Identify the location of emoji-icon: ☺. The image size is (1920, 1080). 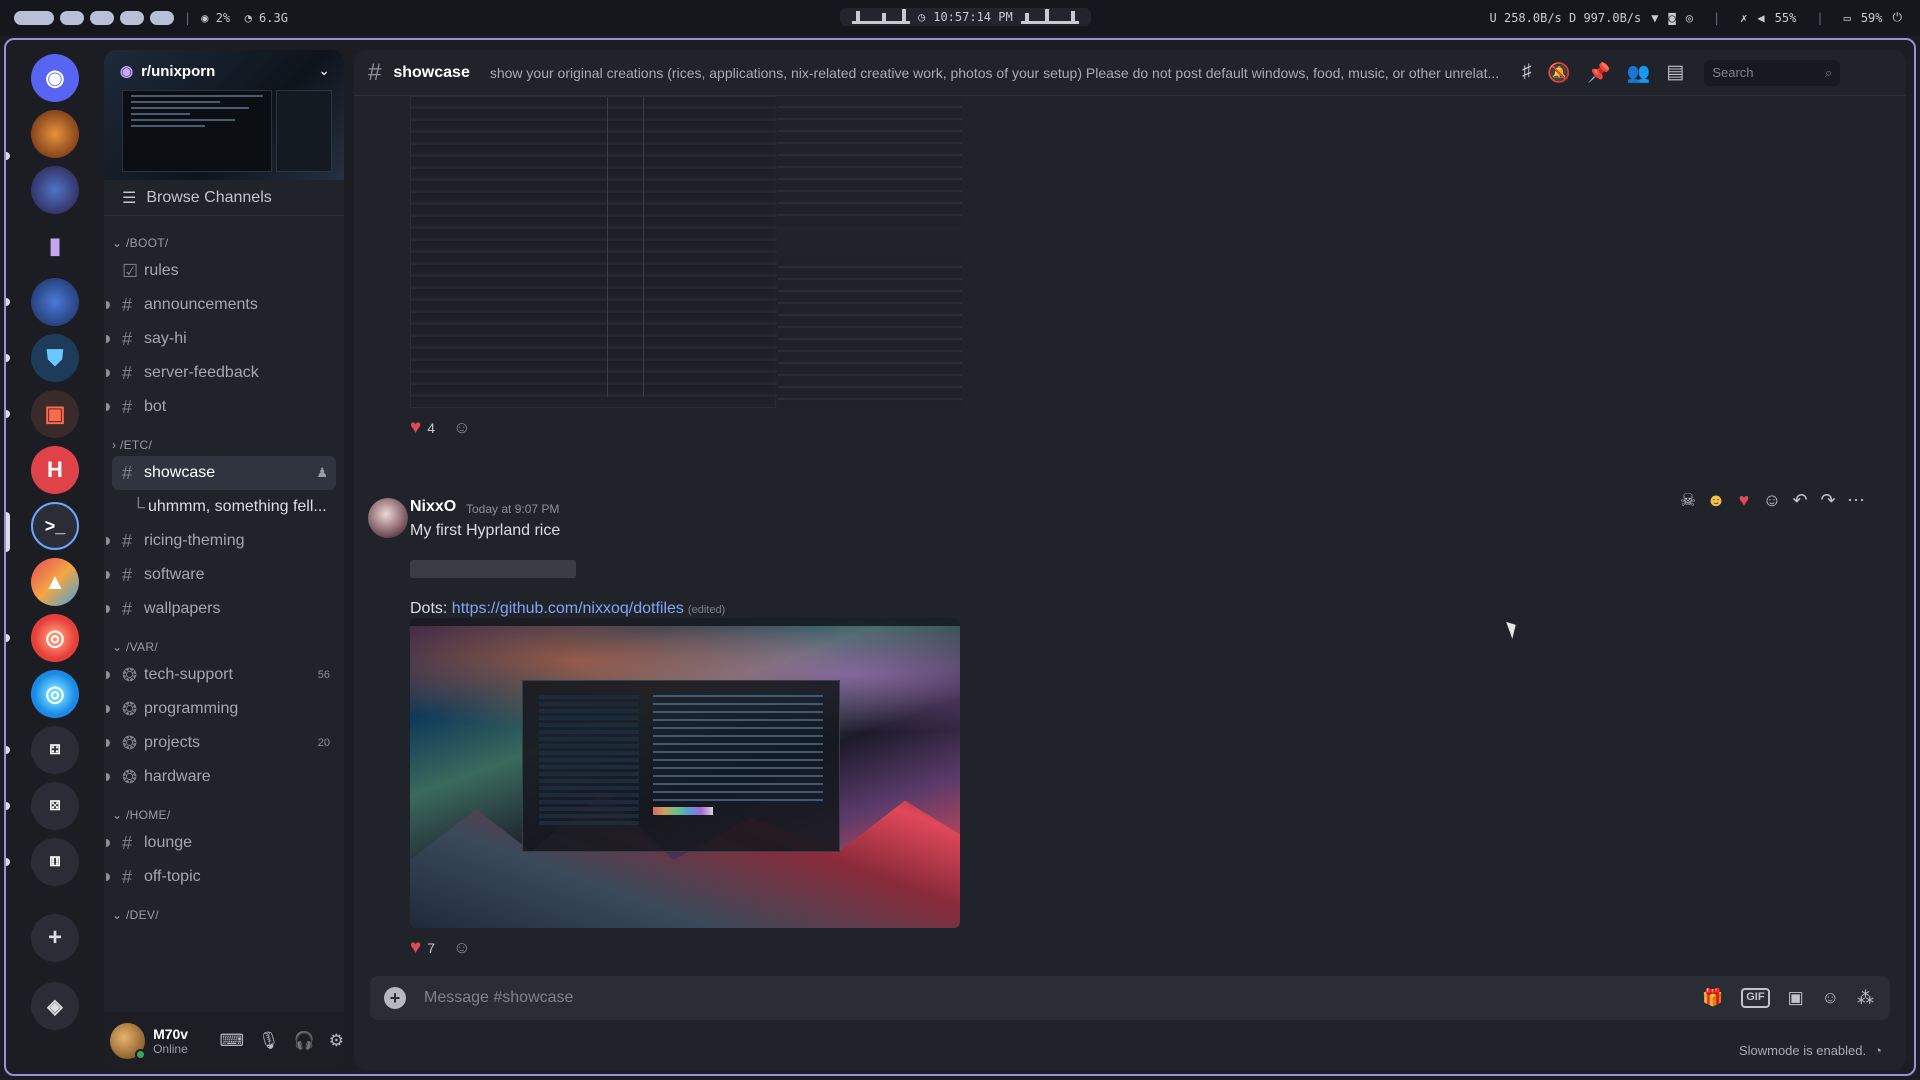
(1830, 998).